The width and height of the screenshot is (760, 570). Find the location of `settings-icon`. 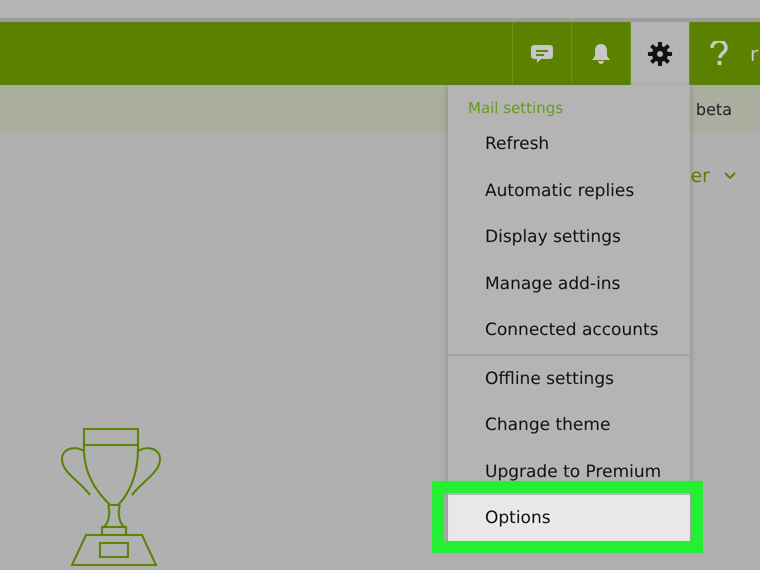

settings-icon is located at coordinates (660, 54).